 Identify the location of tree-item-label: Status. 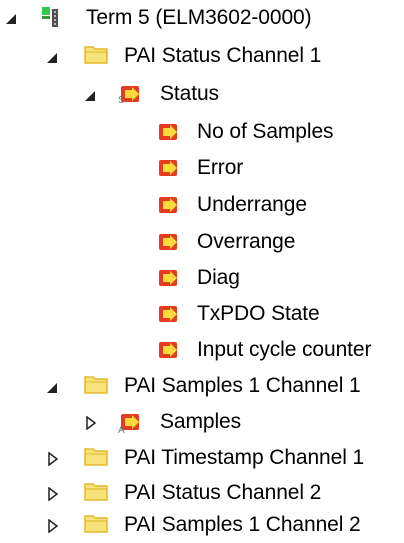
(189, 93).